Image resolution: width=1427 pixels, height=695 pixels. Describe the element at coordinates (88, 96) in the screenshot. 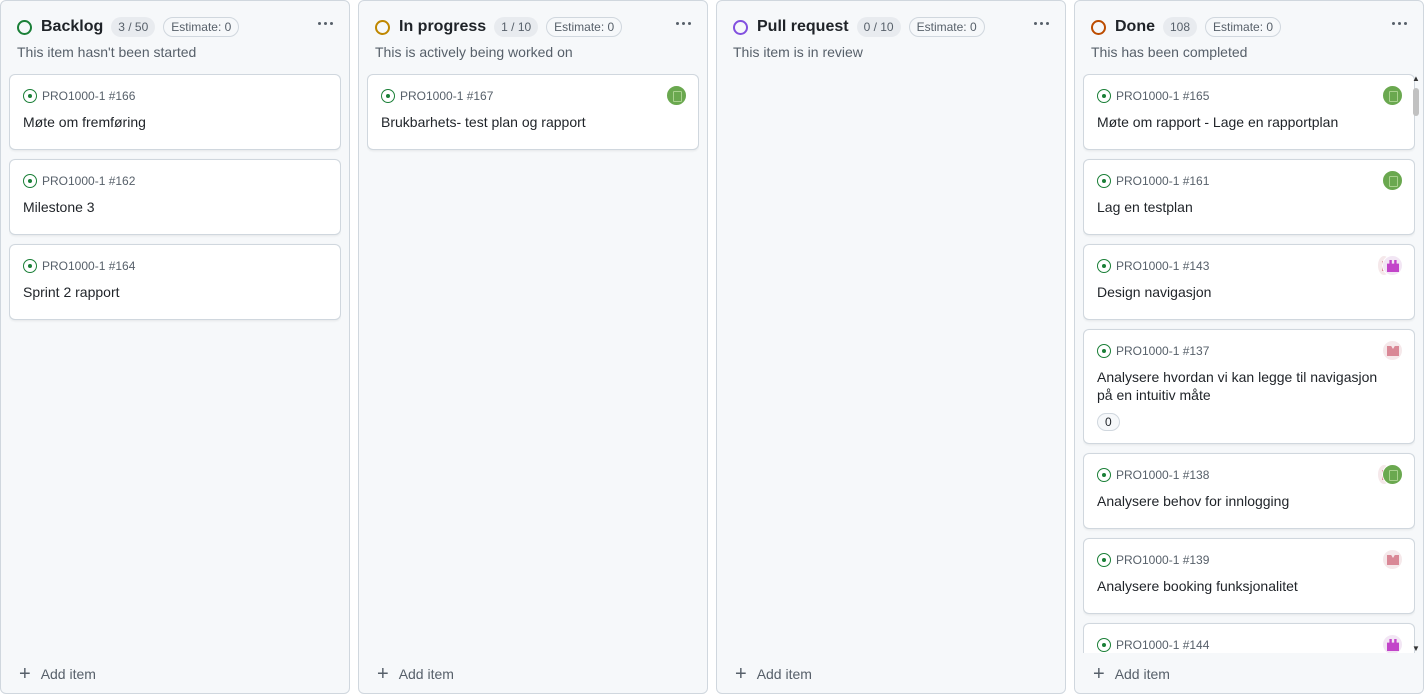

I see `issue-number-link: PRO1000-1 #166` at that location.